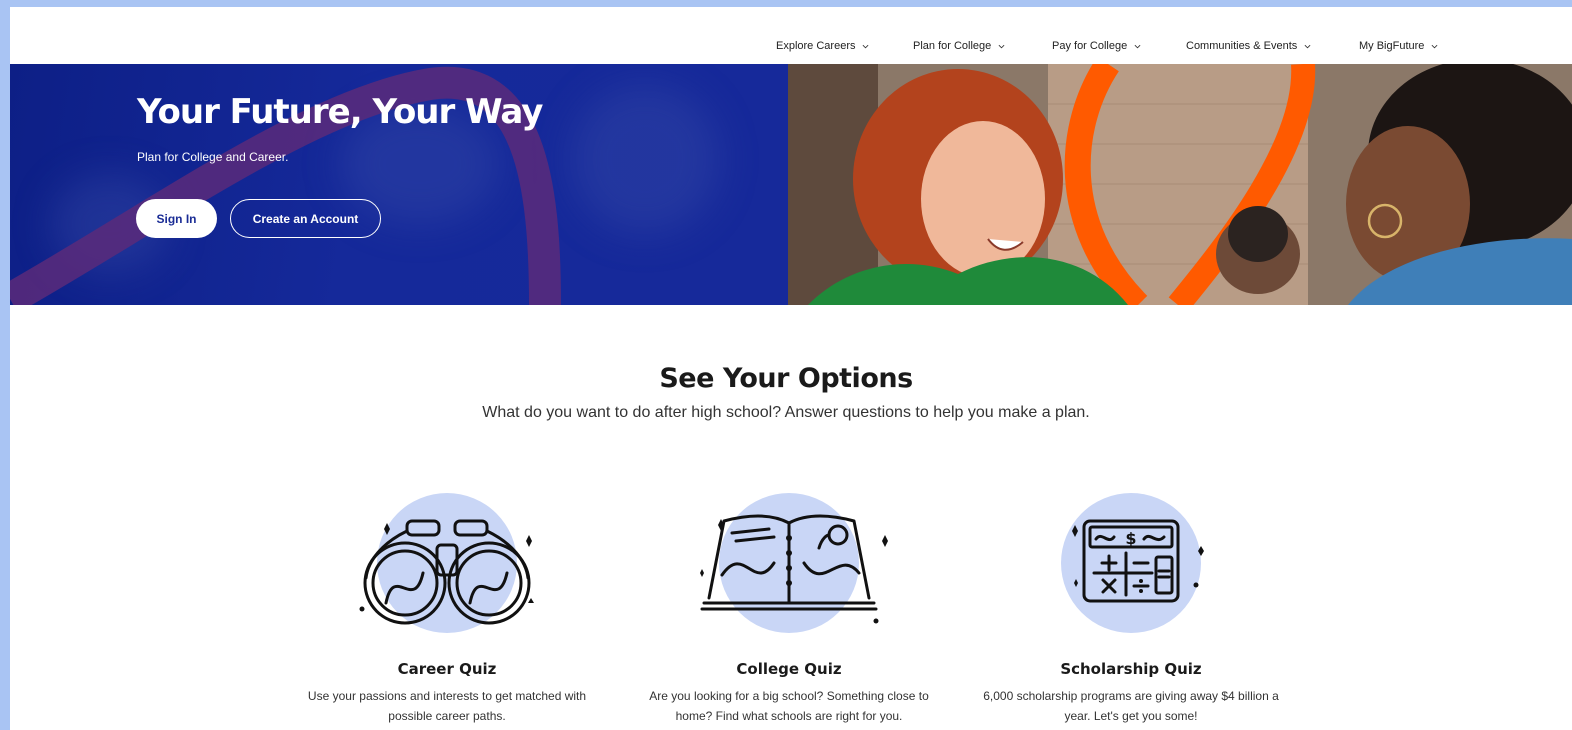 Image resolution: width=1572 pixels, height=730 pixels. Describe the element at coordinates (305, 218) in the screenshot. I see `create-account-button: Create an Account` at that location.